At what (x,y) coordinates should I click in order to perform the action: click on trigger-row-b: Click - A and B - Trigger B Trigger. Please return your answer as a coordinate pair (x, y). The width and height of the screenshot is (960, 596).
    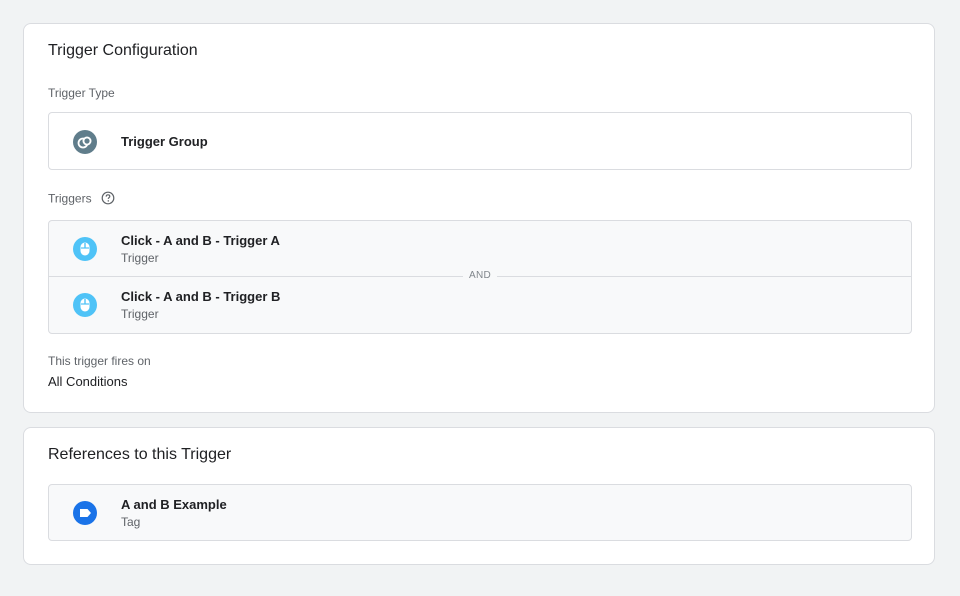
    Looking at the image, I should click on (480, 305).